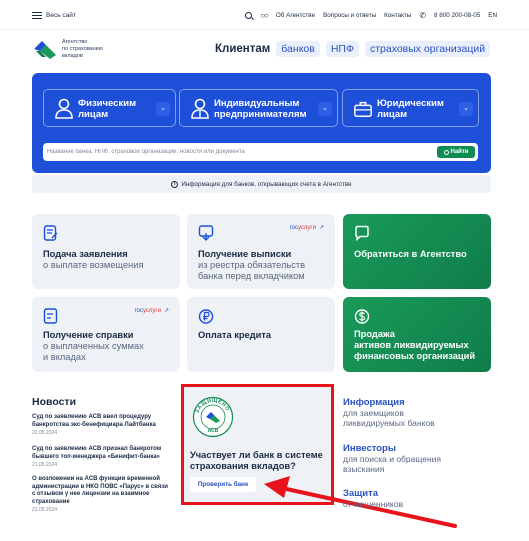 This screenshot has height=541, width=529. What do you see at coordinates (50, 316) in the screenshot?
I see `document-icon` at bounding box center [50, 316].